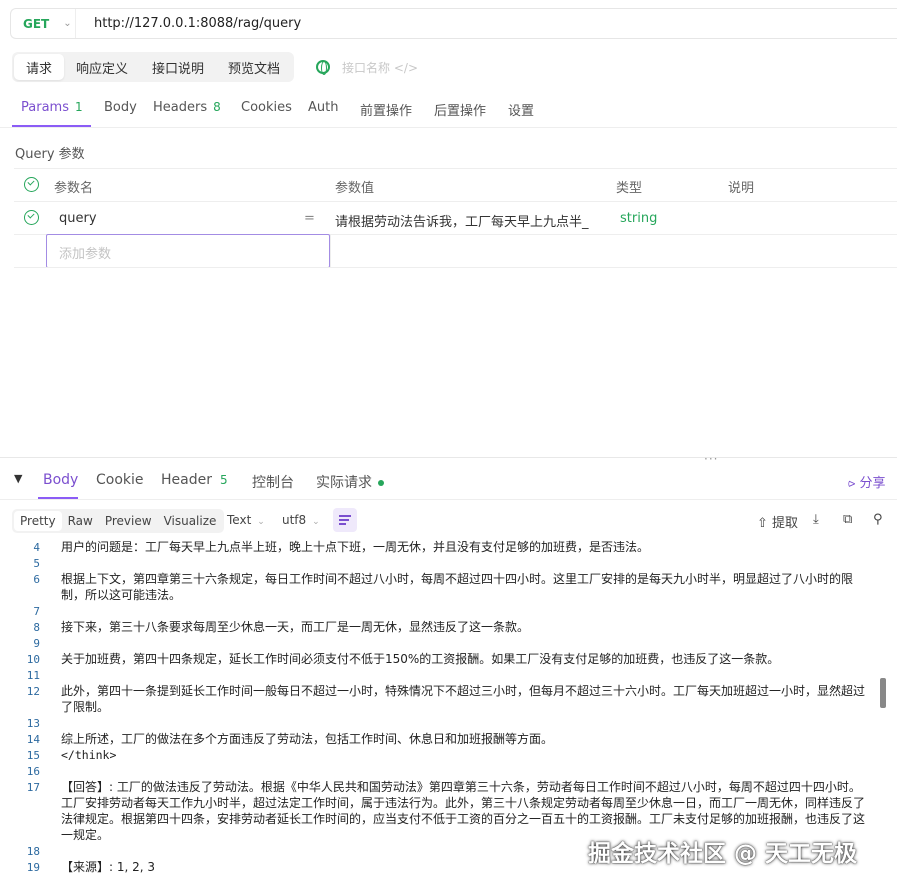 The height and width of the screenshot is (887, 897). What do you see at coordinates (186, 480) in the screenshot?
I see `tab-label: Header` at bounding box center [186, 480].